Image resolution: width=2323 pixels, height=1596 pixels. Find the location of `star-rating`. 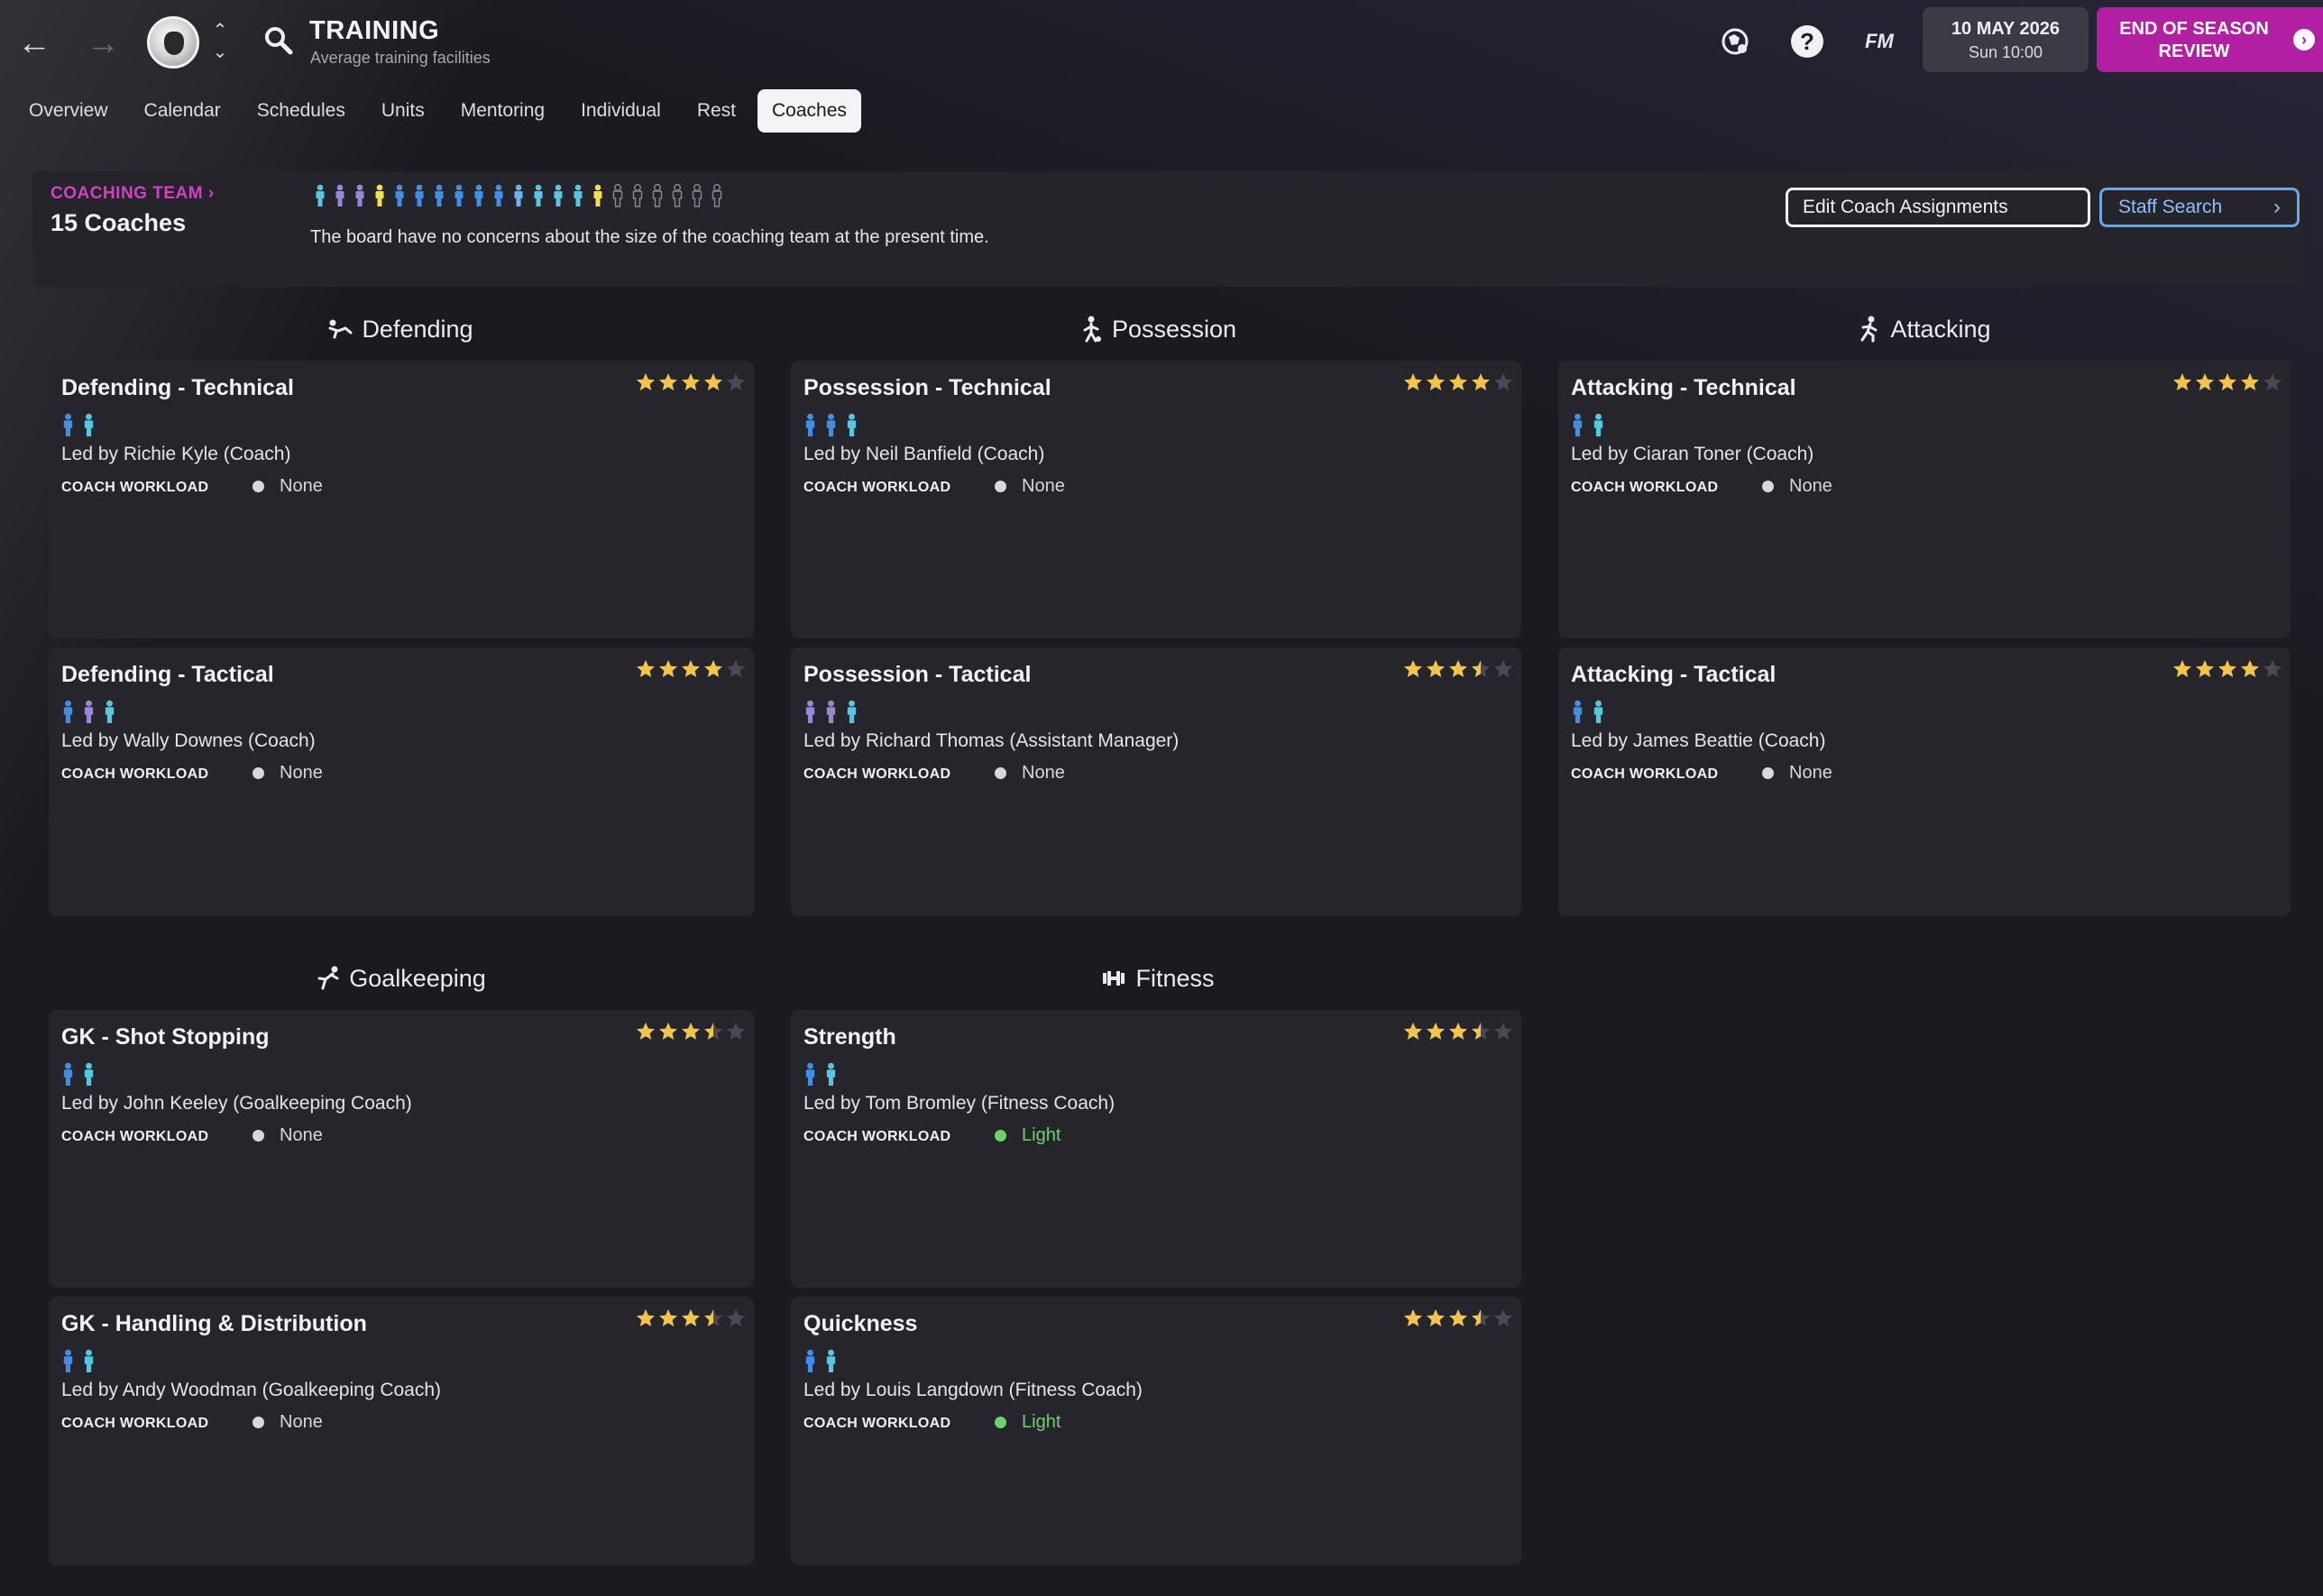

star-rating is located at coordinates (691, 382).